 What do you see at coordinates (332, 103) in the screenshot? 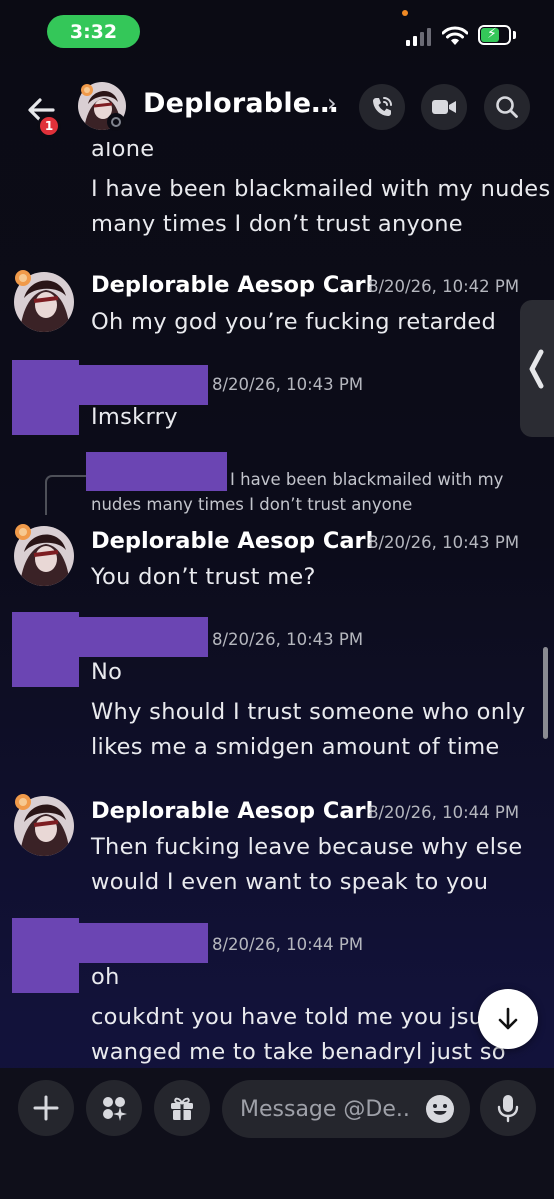
I see `chevron-right-icon: ›` at bounding box center [332, 103].